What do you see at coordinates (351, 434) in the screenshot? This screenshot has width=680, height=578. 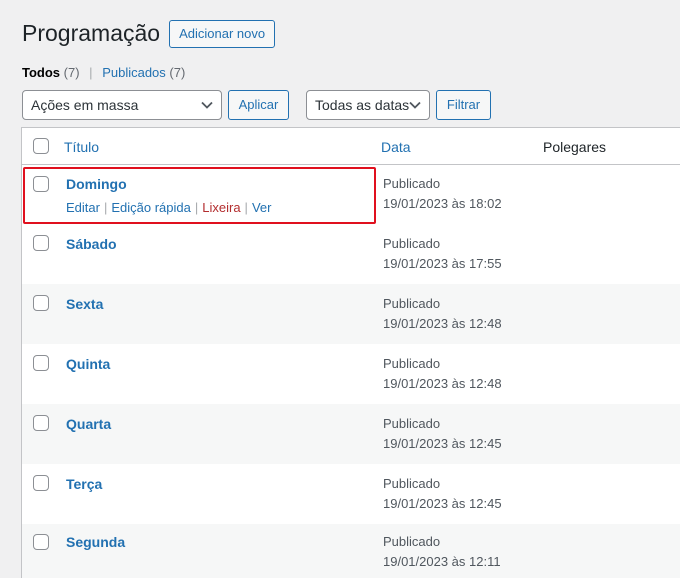 I see `table-row: Quarta Publicado 19/01/2023 às 12:45` at bounding box center [351, 434].